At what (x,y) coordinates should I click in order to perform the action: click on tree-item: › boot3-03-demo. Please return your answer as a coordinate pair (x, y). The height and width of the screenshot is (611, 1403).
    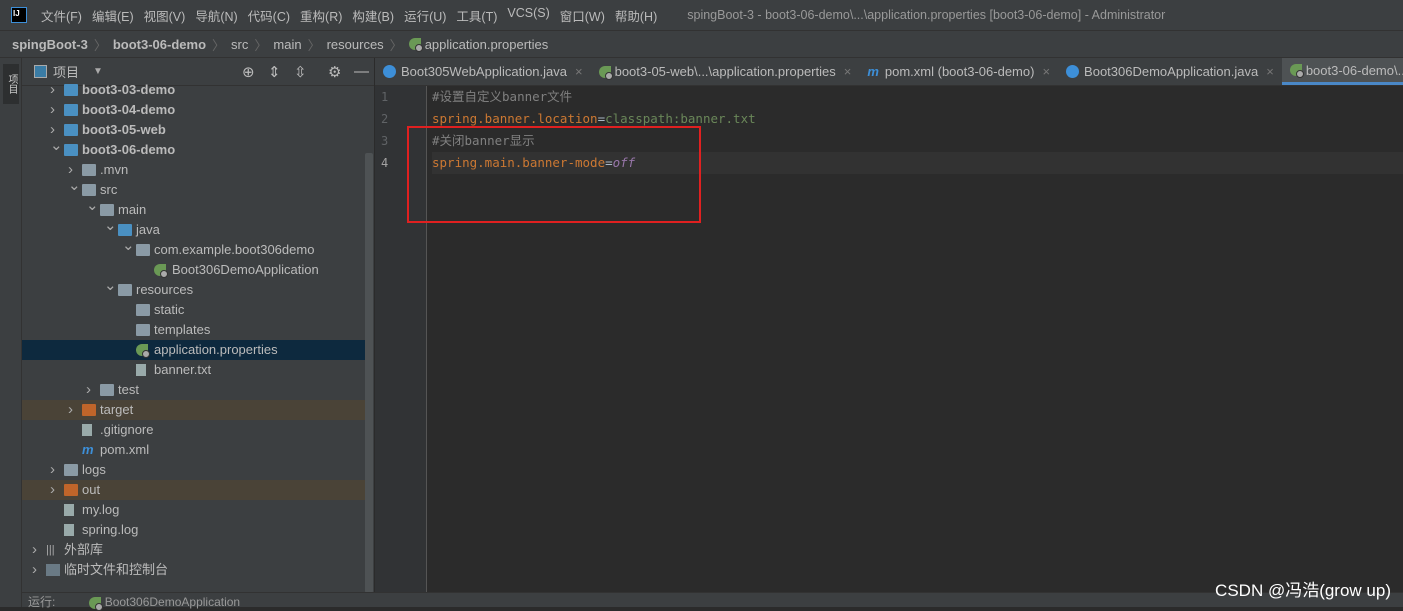
    Looking at the image, I should click on (193, 90).